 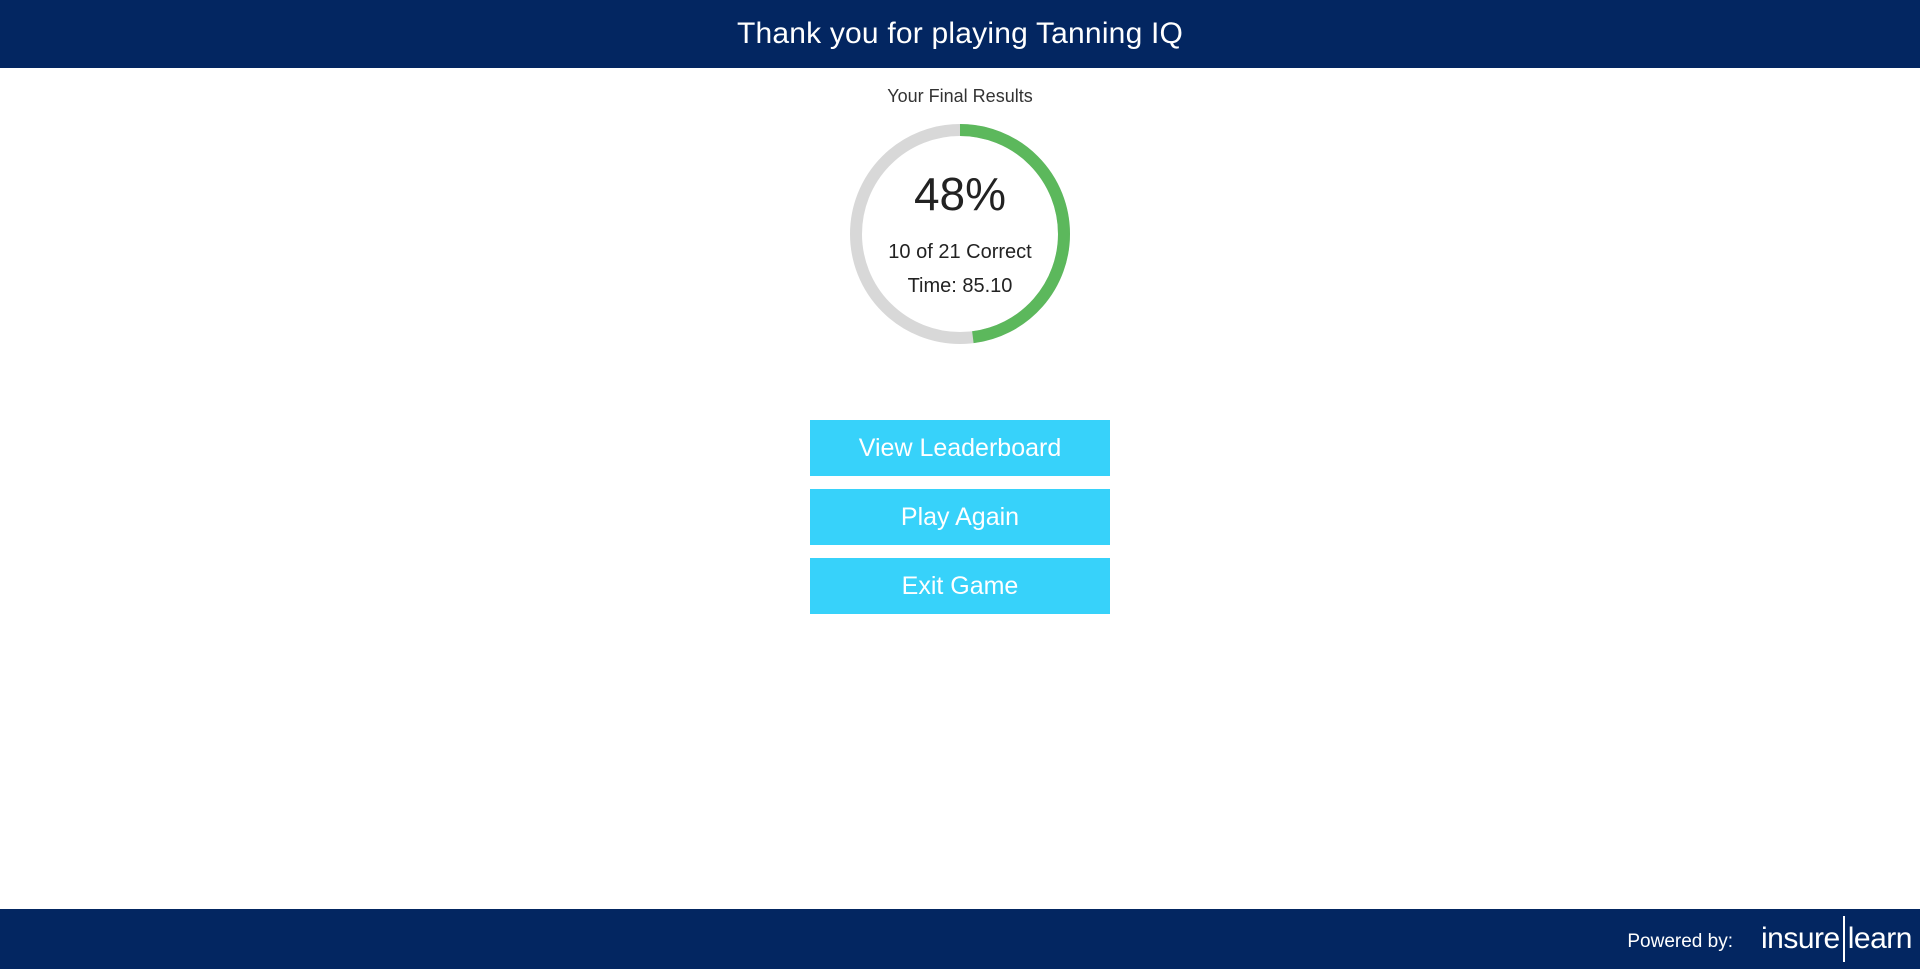 I want to click on play-again-button: Play Again, so click(x=960, y=517).